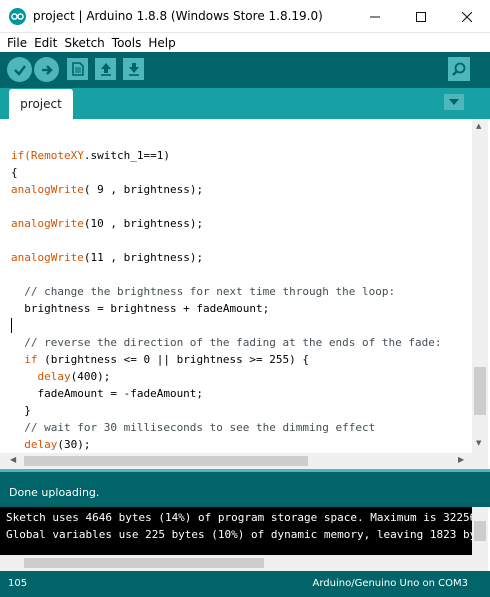 The width and height of the screenshot is (490, 597). I want to click on chevron-down-icon, so click(454, 102).